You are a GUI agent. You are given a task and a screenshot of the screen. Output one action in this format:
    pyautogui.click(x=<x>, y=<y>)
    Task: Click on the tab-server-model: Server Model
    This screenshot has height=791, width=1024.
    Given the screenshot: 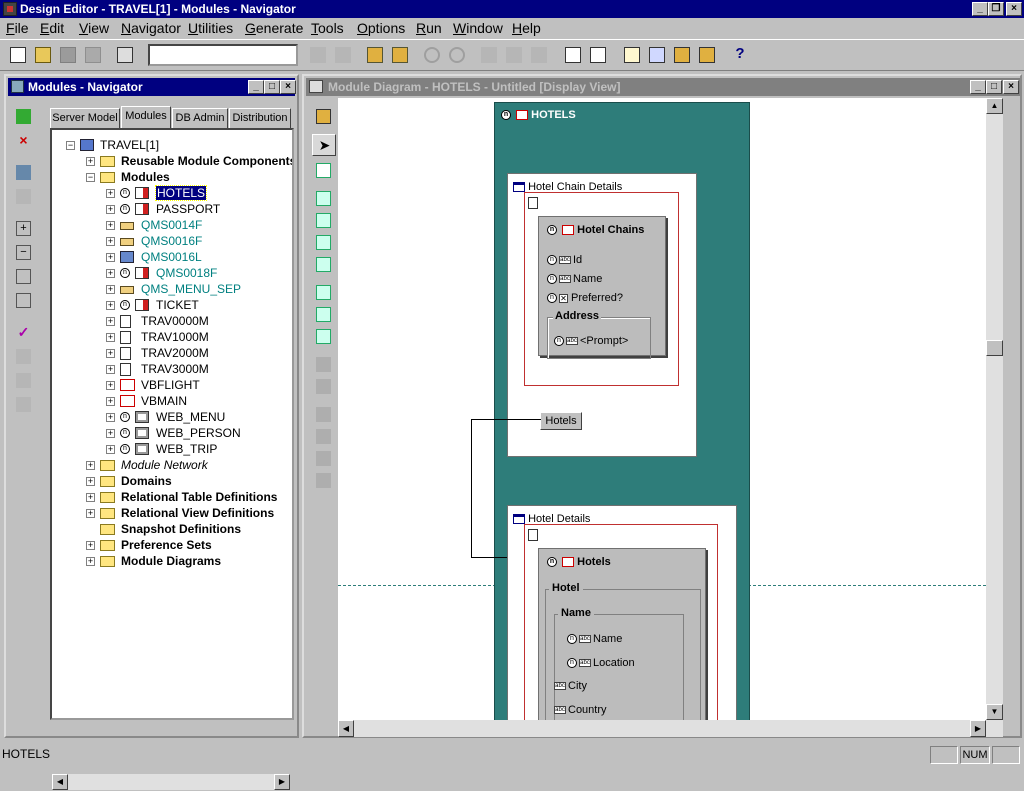 What is the action you would take?
    pyautogui.click(x=85, y=118)
    